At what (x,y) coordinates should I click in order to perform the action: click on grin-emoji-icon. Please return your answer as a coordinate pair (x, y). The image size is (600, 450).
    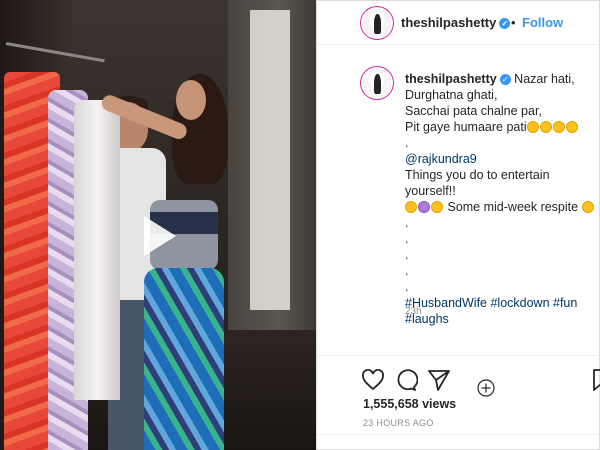
    Looking at the image, I should click on (587, 207).